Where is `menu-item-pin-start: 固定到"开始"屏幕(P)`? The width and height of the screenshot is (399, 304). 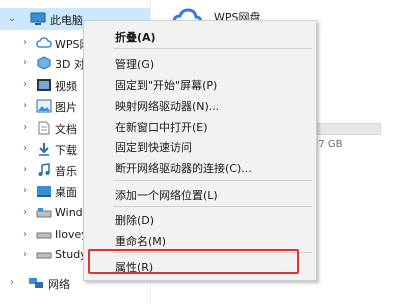
menu-item-pin-start: 固定到"开始"屏幕(P) is located at coordinates (166, 85).